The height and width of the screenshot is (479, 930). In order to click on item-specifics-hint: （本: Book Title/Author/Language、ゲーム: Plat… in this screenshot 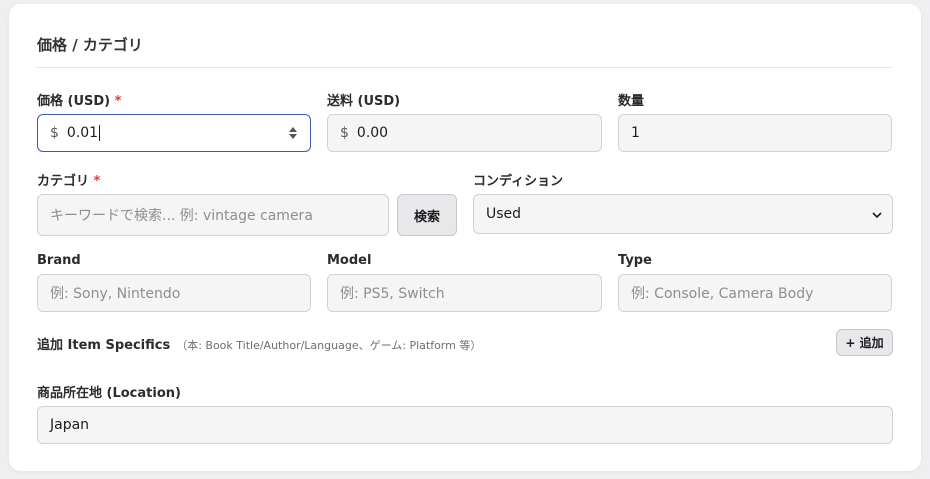, I will do `click(329, 345)`.